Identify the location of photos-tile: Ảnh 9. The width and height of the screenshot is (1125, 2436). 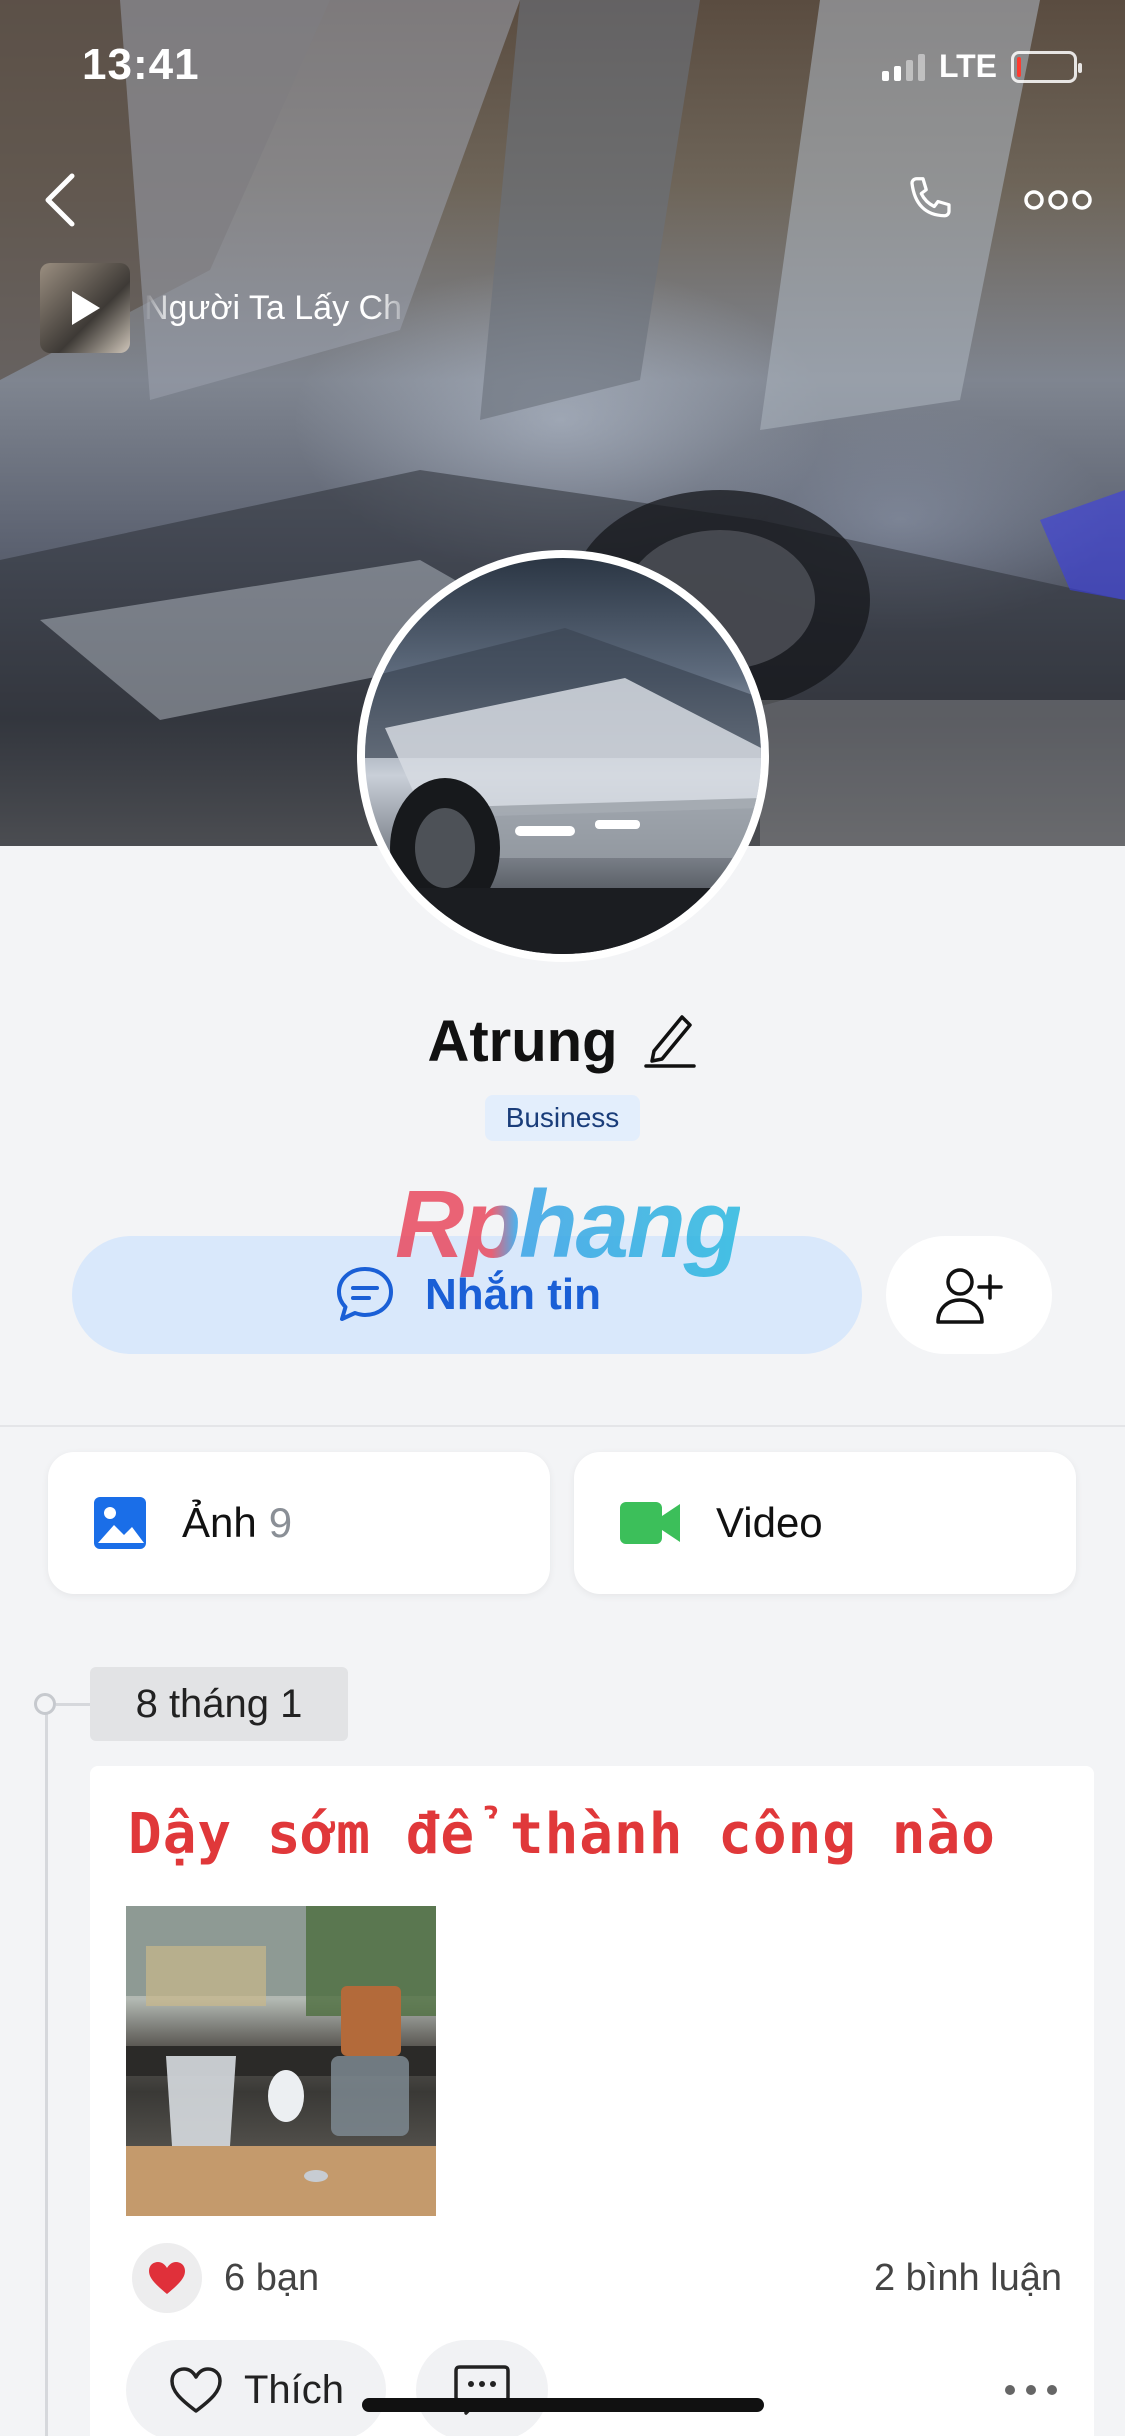
(299, 1523).